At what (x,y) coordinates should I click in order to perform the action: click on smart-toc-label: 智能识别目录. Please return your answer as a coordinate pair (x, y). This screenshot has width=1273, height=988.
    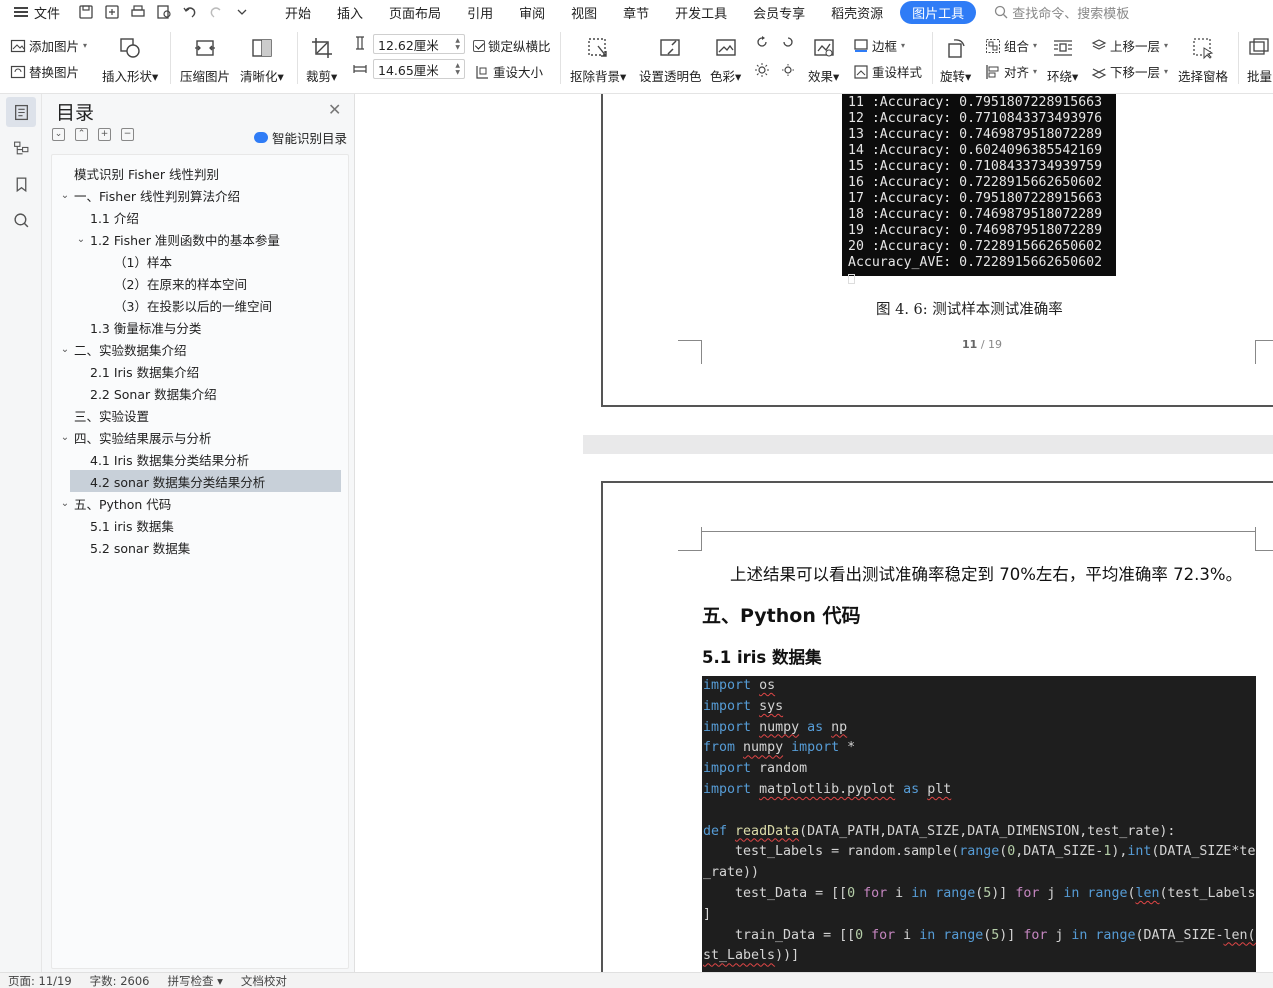
    Looking at the image, I should click on (310, 138).